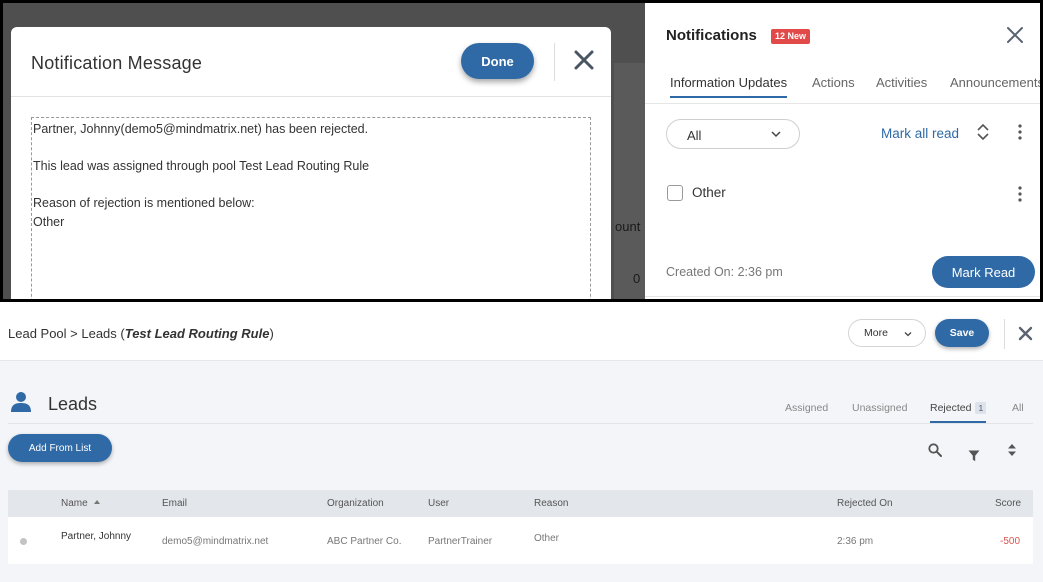 This screenshot has height=582, width=1043. What do you see at coordinates (23, 541) in the screenshot?
I see `status-dot` at bounding box center [23, 541].